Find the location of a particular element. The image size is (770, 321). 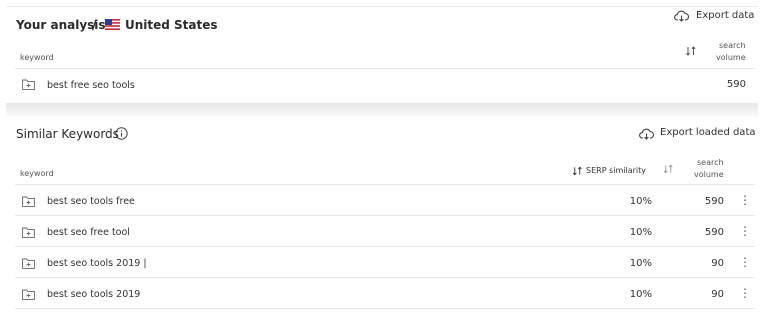

analysis-volume: 590 is located at coordinates (736, 84).